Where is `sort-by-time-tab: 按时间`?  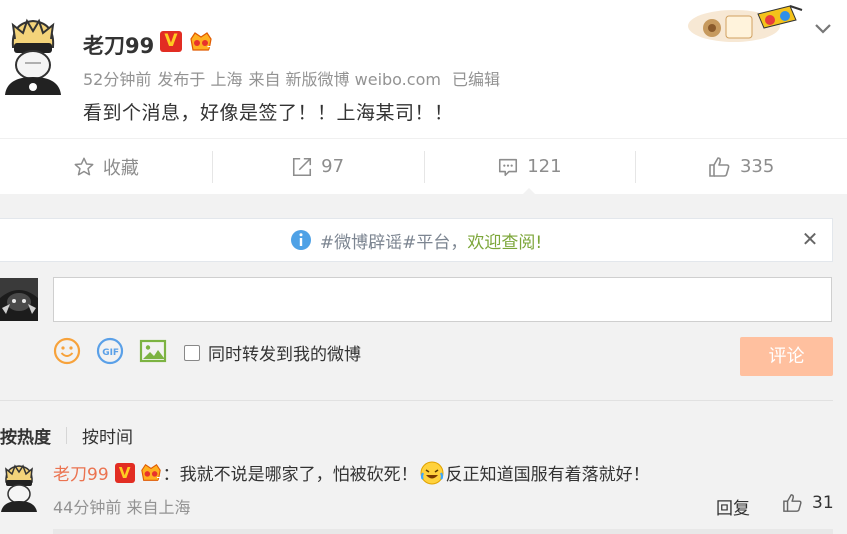 sort-by-time-tab: 按时间 is located at coordinates (107, 435).